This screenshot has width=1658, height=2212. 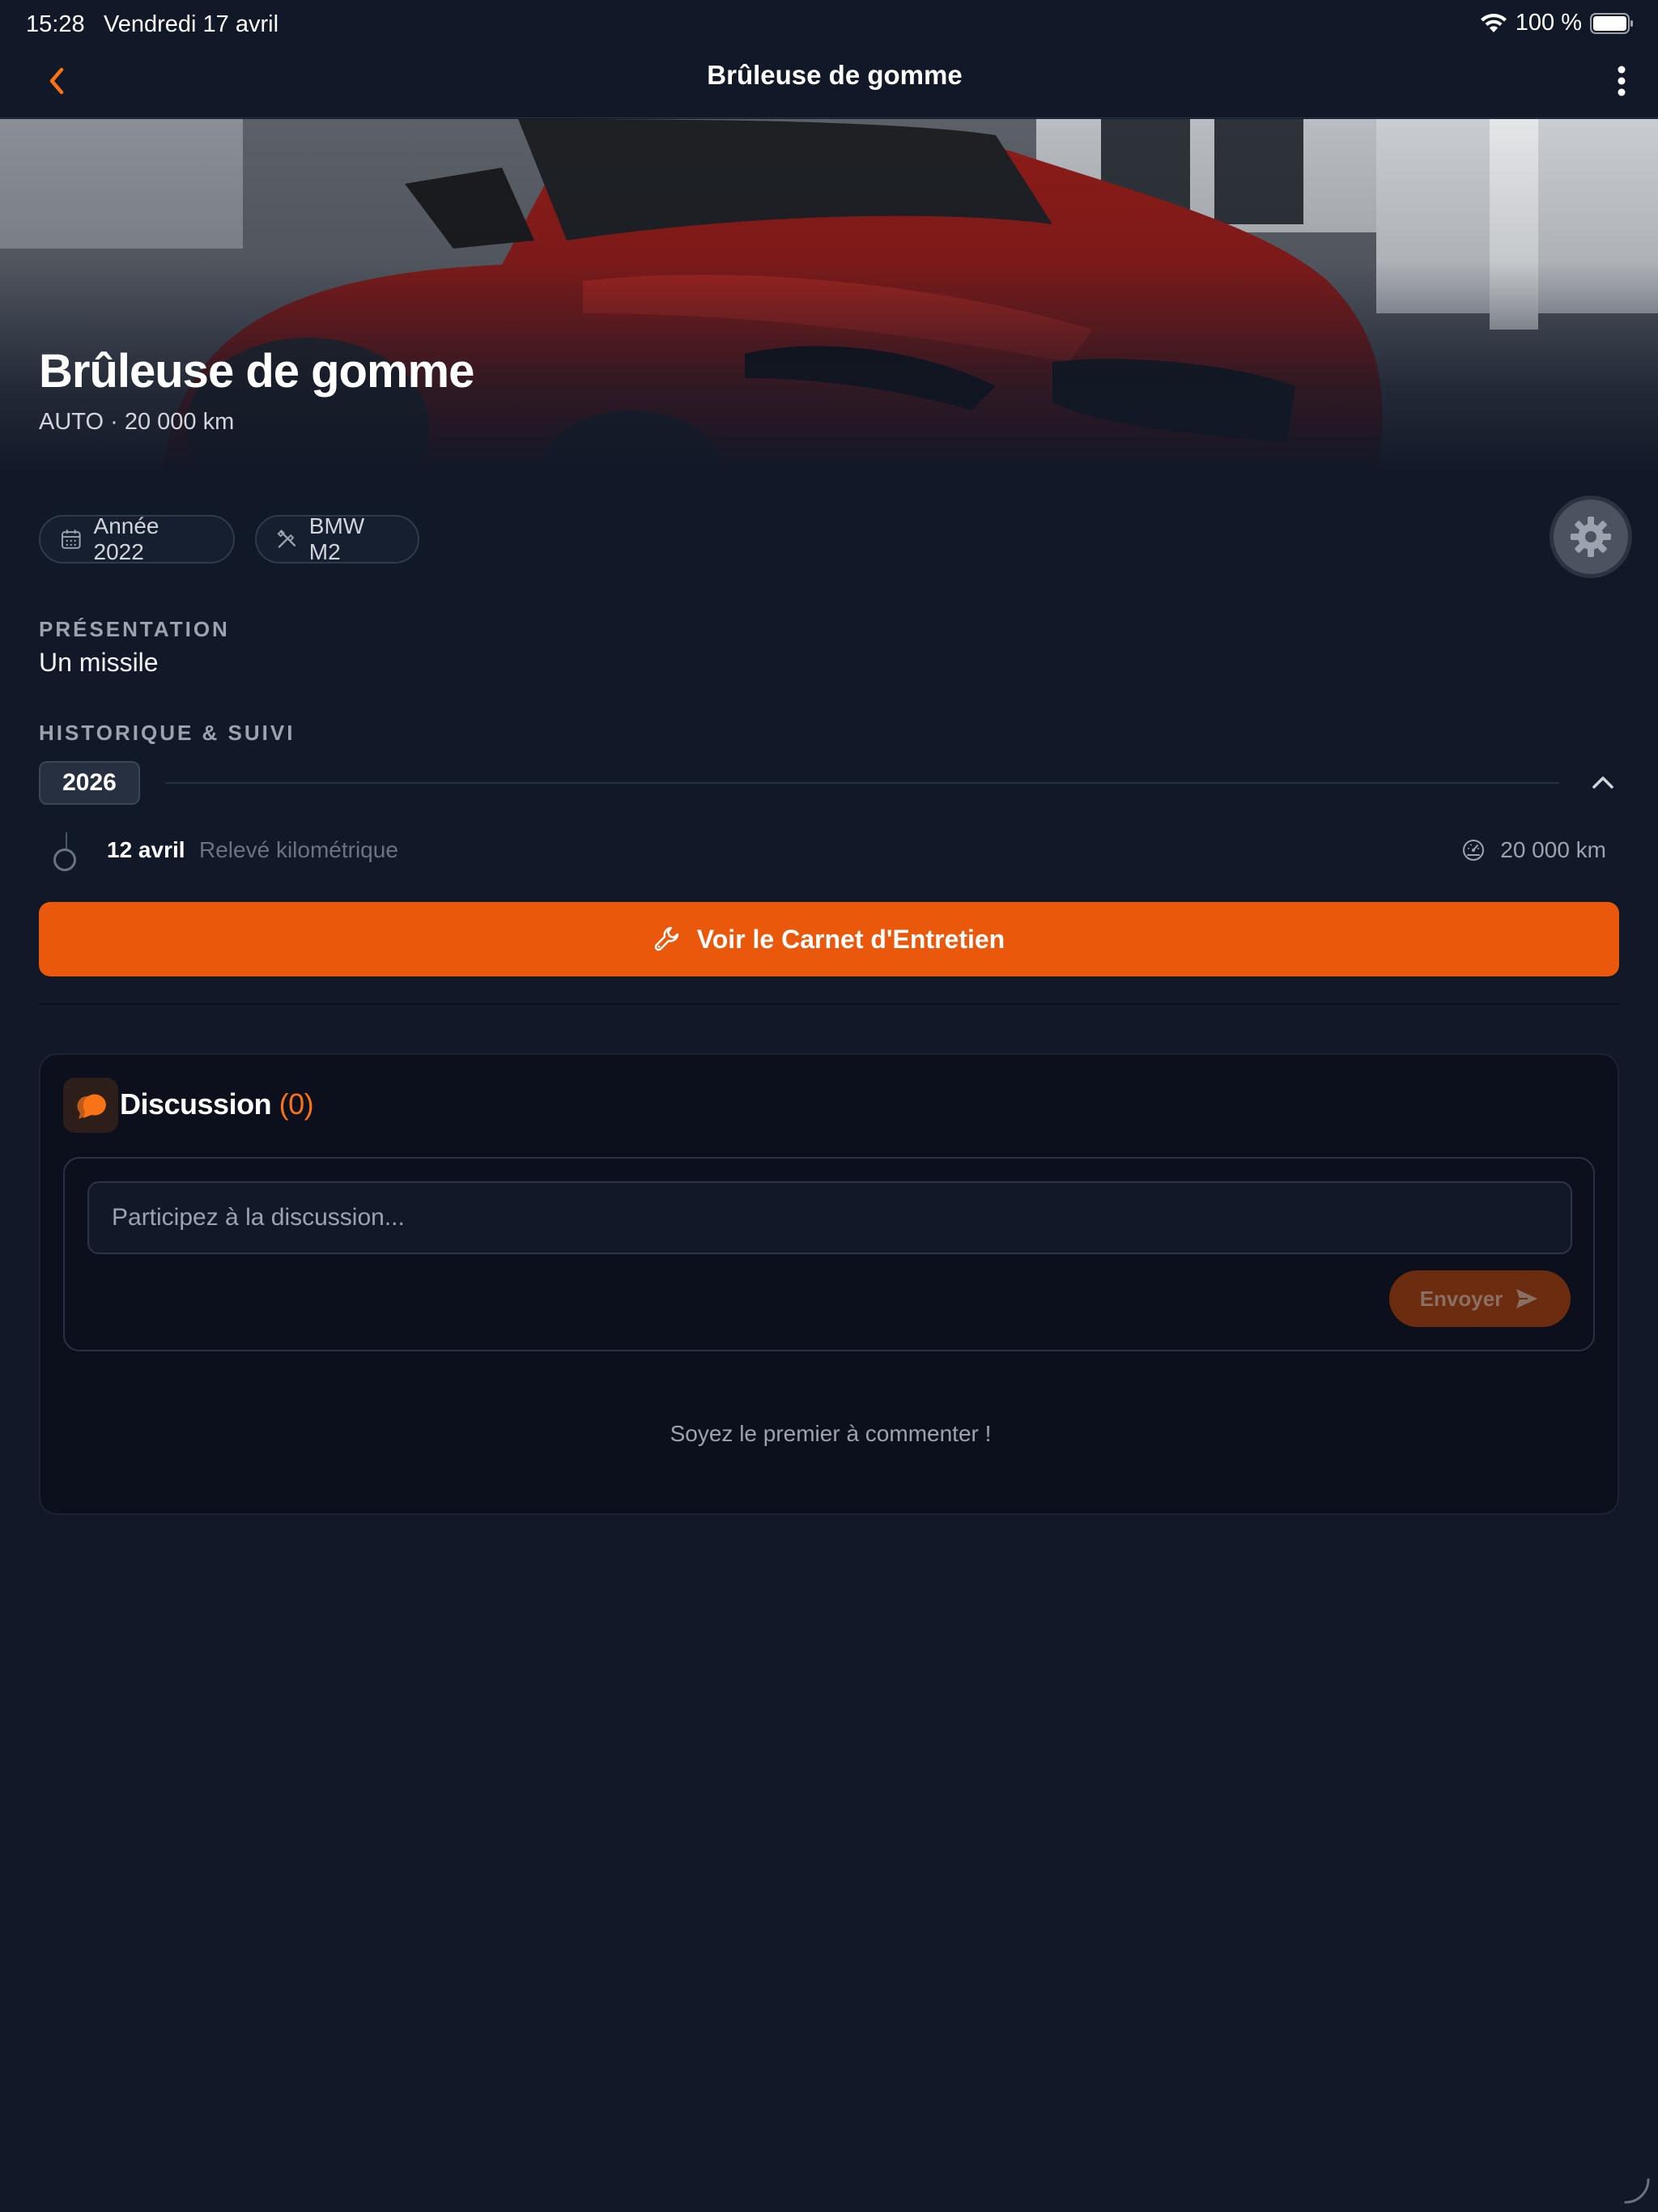 I want to click on model-chip: BMW M2, so click(x=337, y=539).